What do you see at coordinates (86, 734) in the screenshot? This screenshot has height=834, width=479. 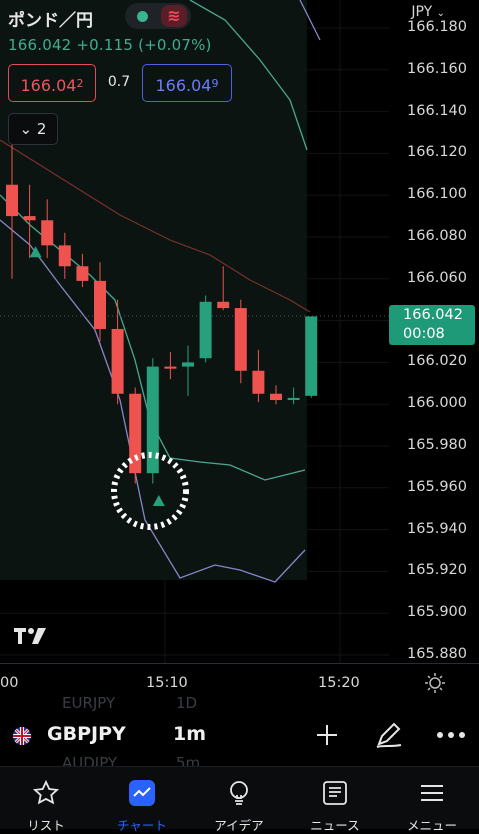 I see `symbol-selector: GBPJPY` at bounding box center [86, 734].